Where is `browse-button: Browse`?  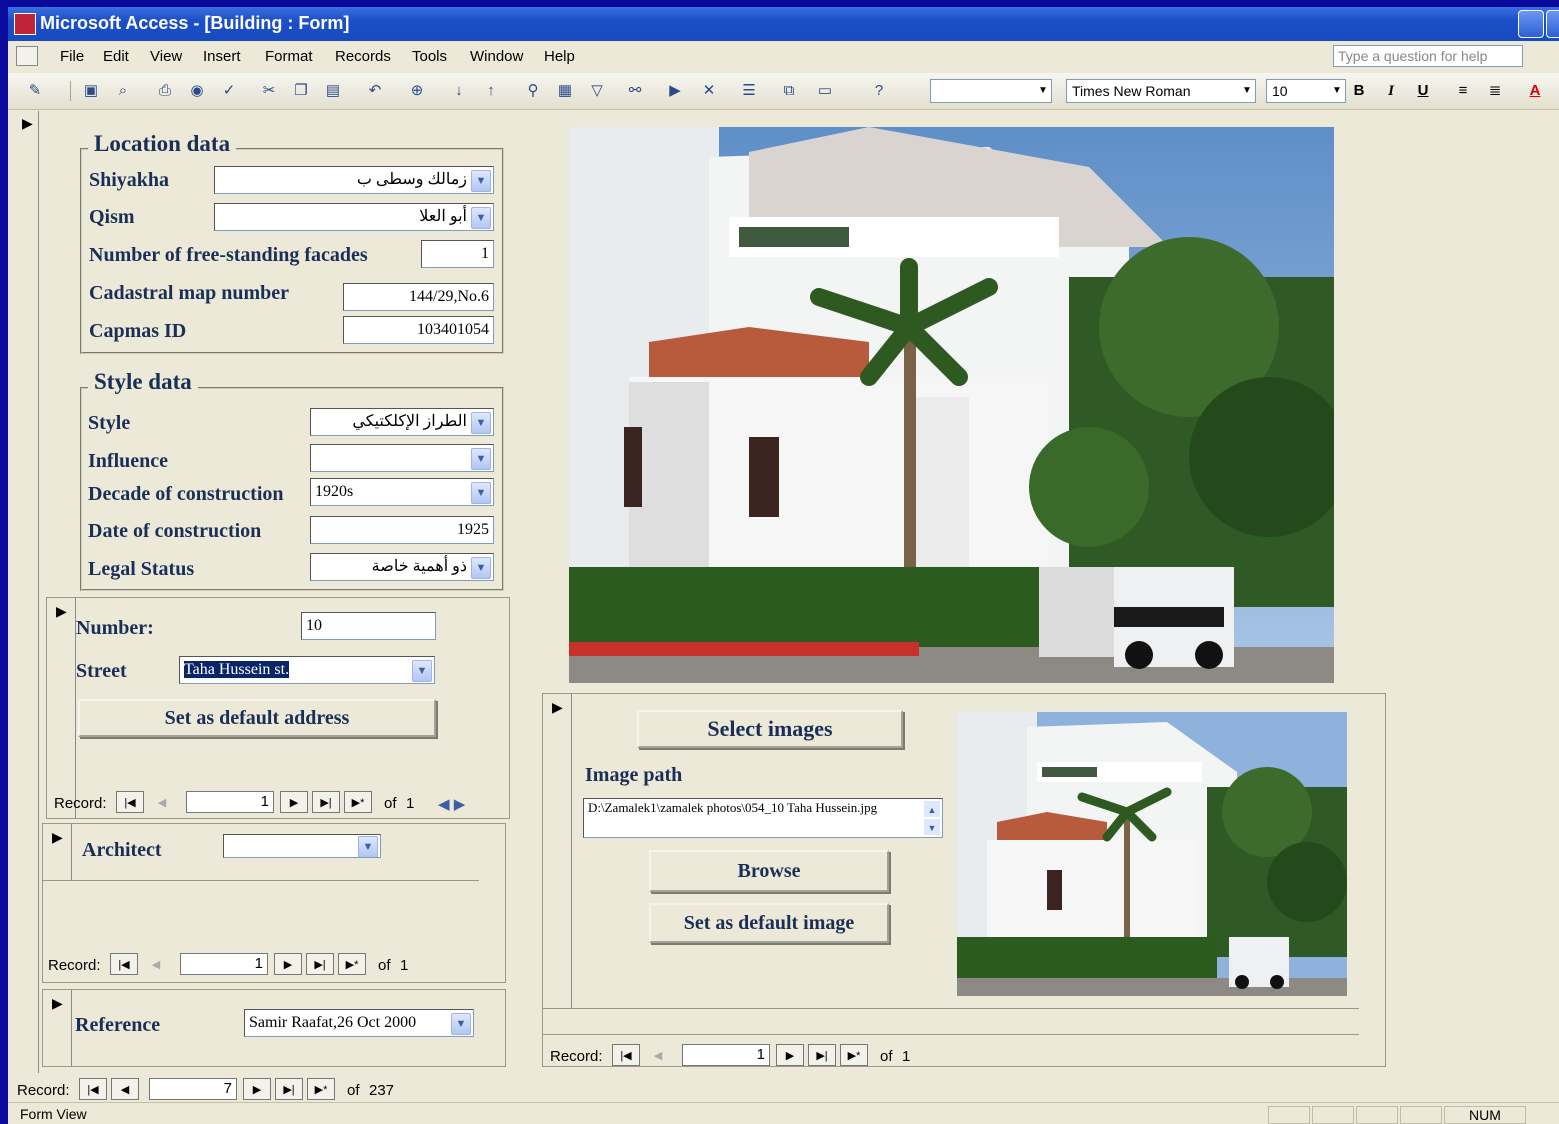
browse-button: Browse is located at coordinates (769, 871).